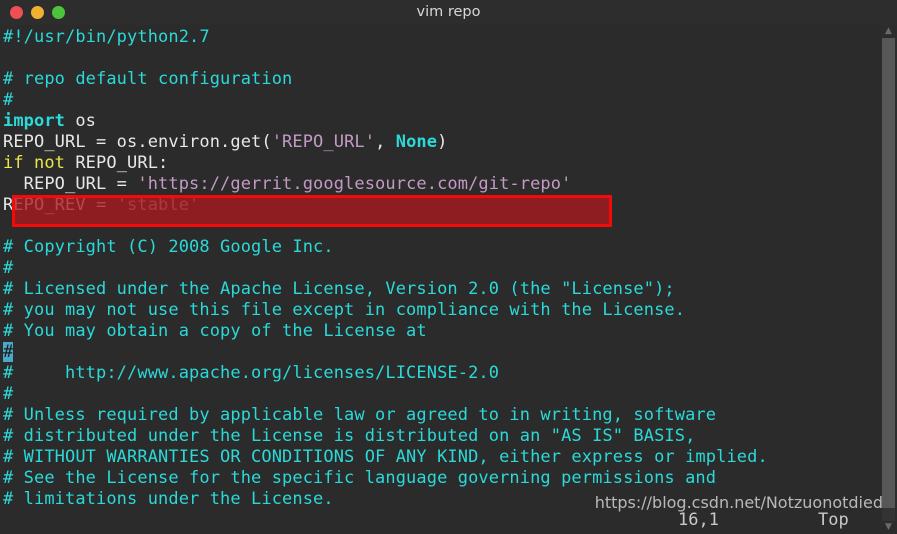  Describe the element at coordinates (168, 499) in the screenshot. I see `code-token: # limitations under the License.` at that location.